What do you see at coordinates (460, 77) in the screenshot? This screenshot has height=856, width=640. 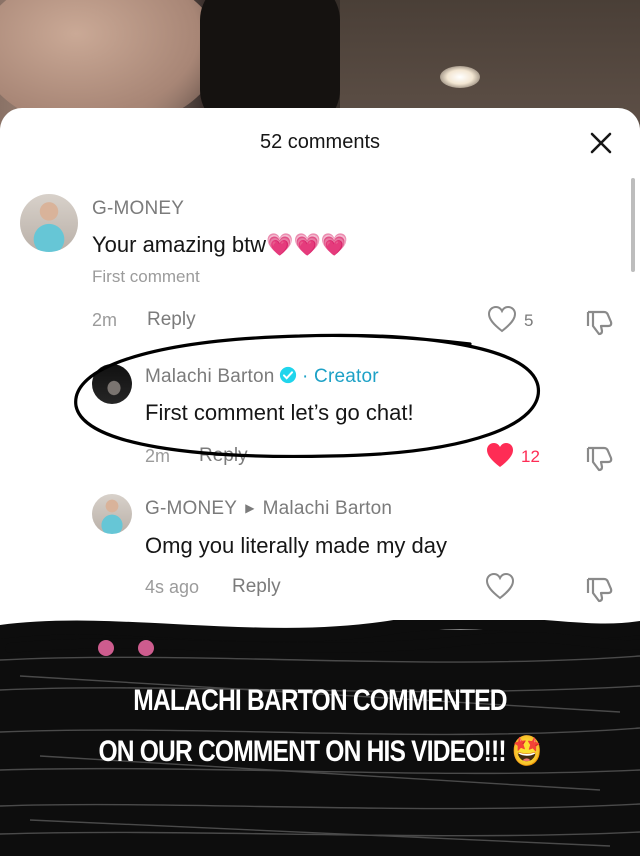 I see `ceiling-light` at bounding box center [460, 77].